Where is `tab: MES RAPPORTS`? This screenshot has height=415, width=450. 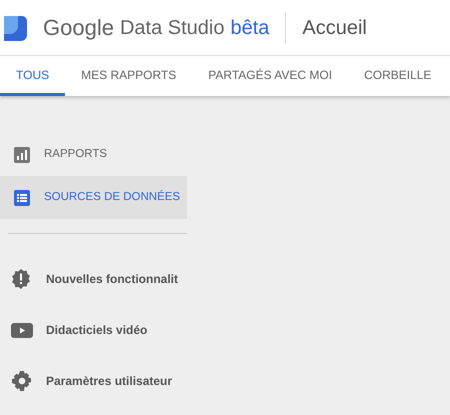 tab: MES RAPPORTS is located at coordinates (128, 76).